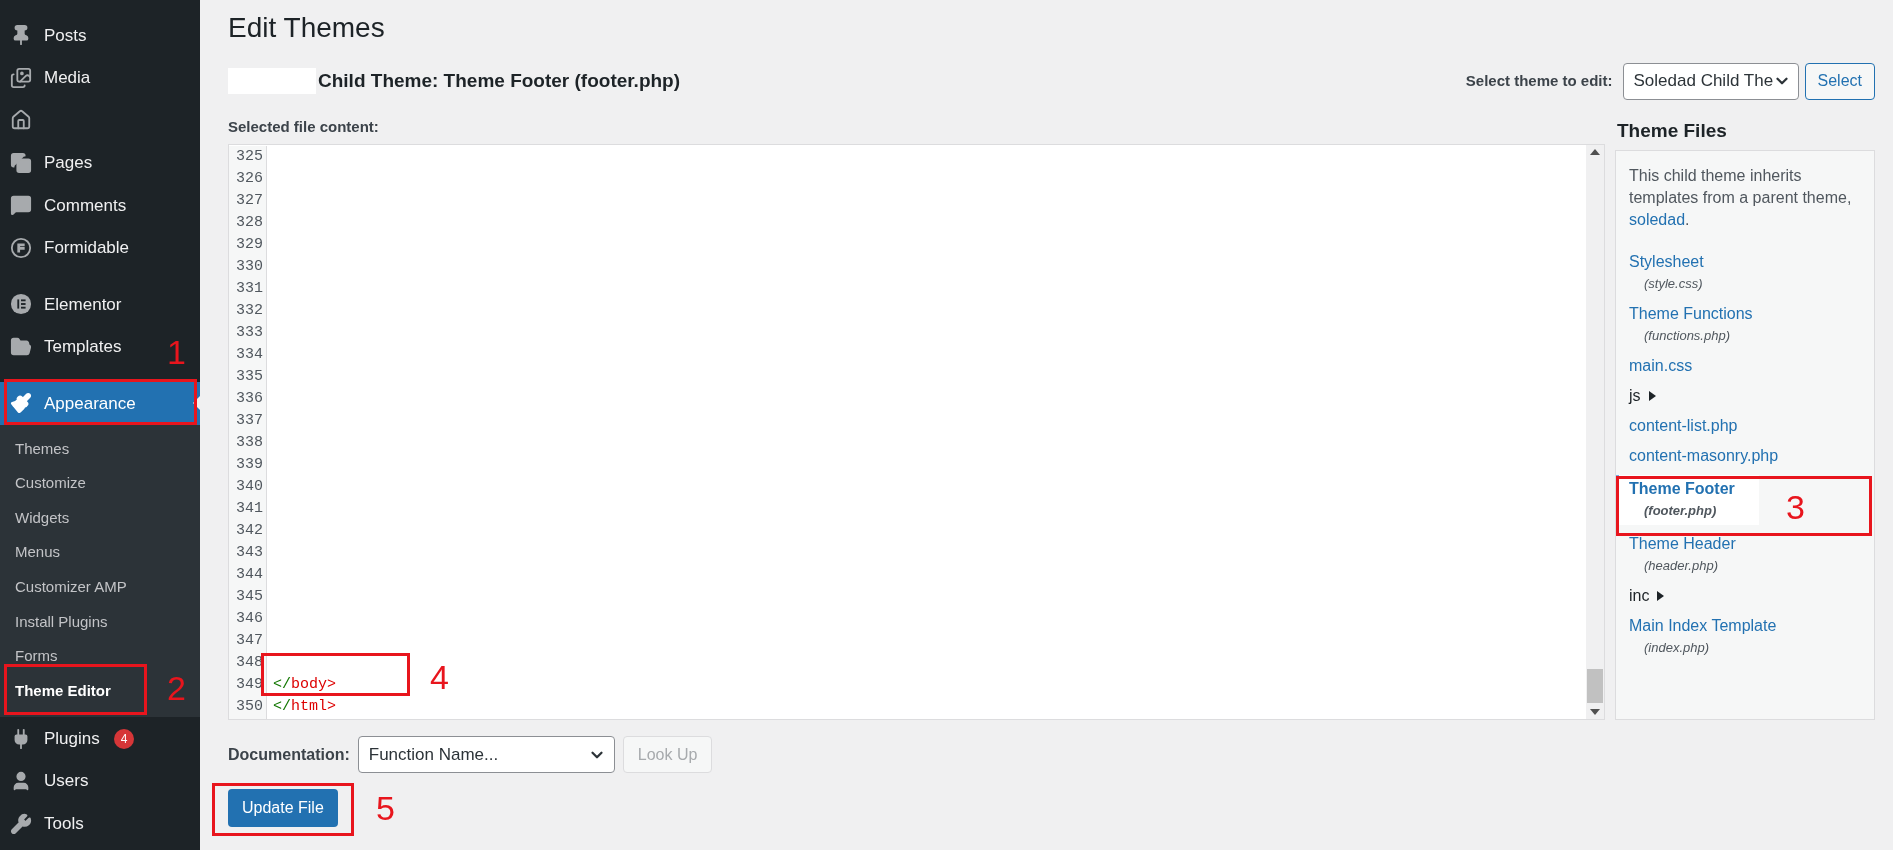 This screenshot has height=850, width=1893. Describe the element at coordinates (37, 518) in the screenshot. I see `submenu-item: Widgets` at that location.